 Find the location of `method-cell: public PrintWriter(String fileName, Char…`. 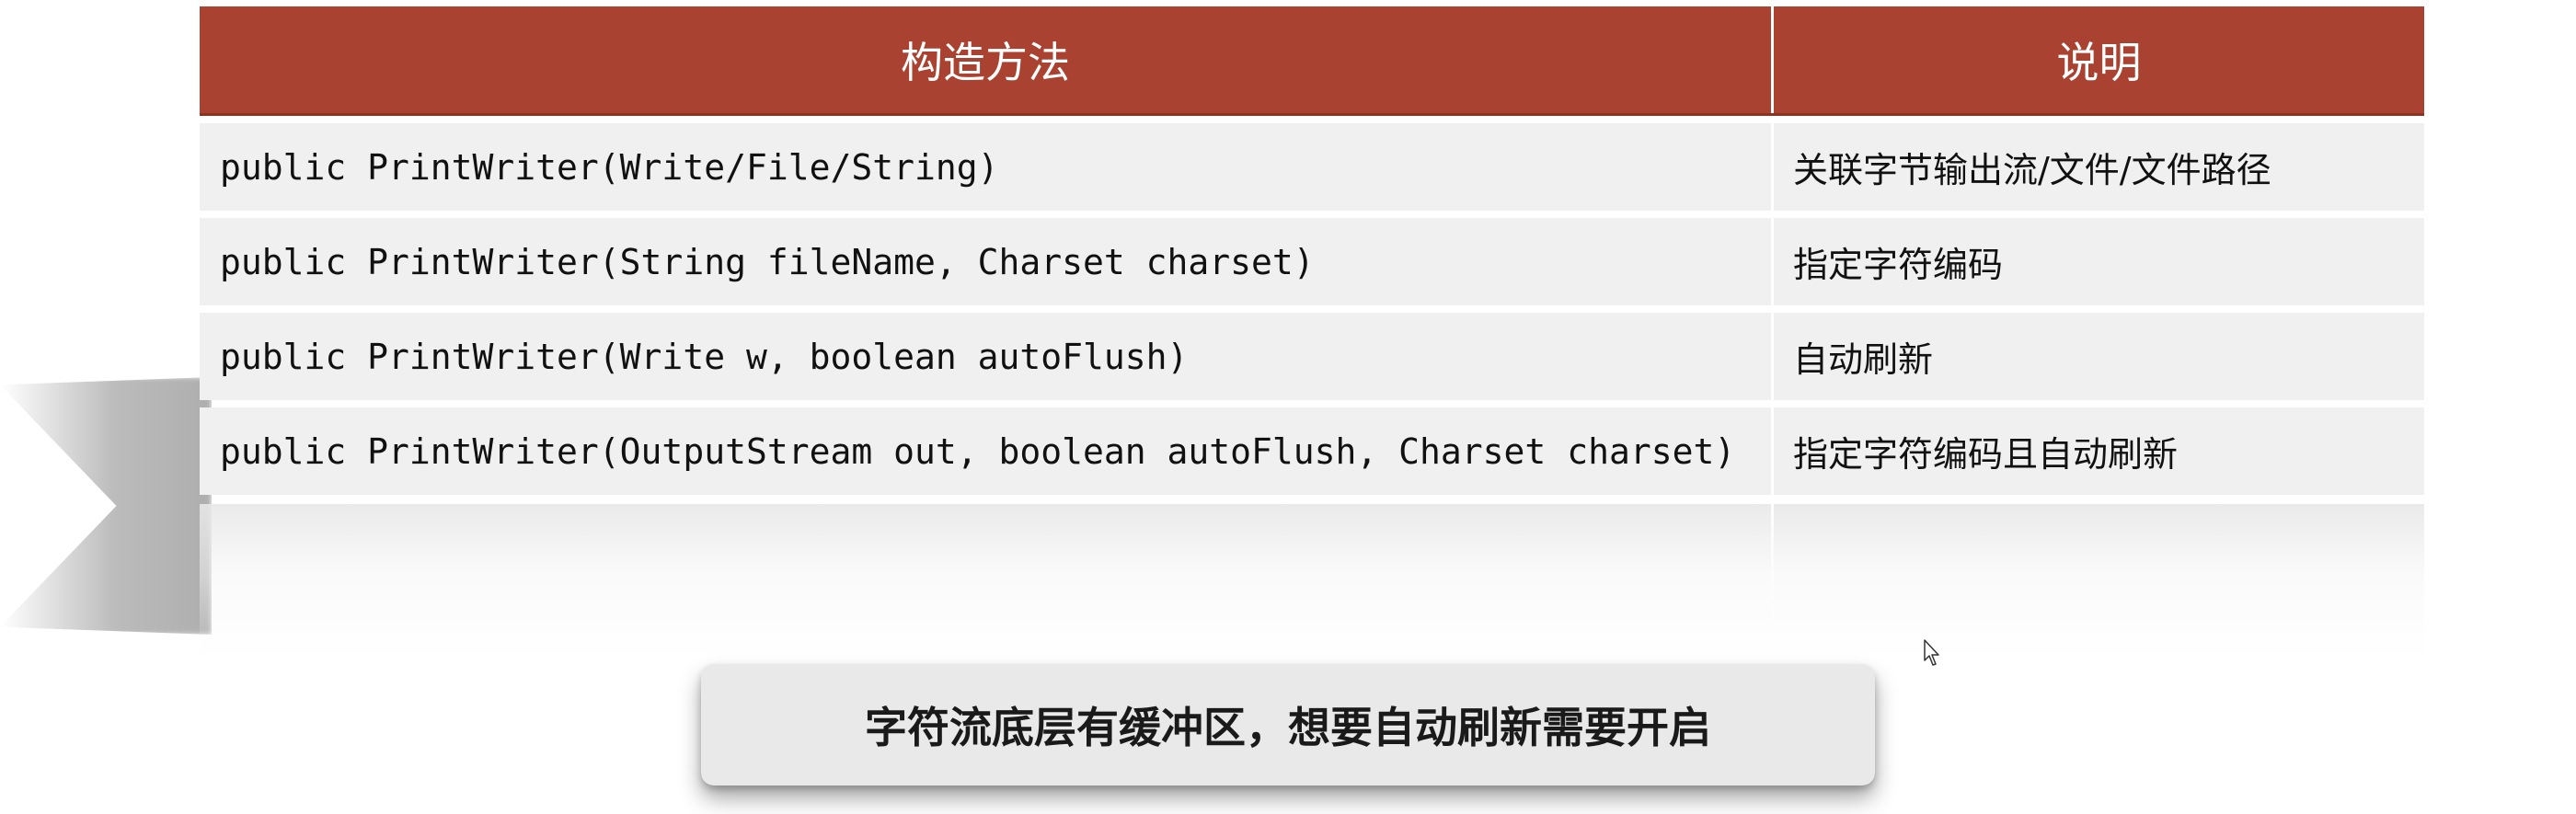

method-cell: public PrintWriter(String fileName, Char… is located at coordinates (987, 261).